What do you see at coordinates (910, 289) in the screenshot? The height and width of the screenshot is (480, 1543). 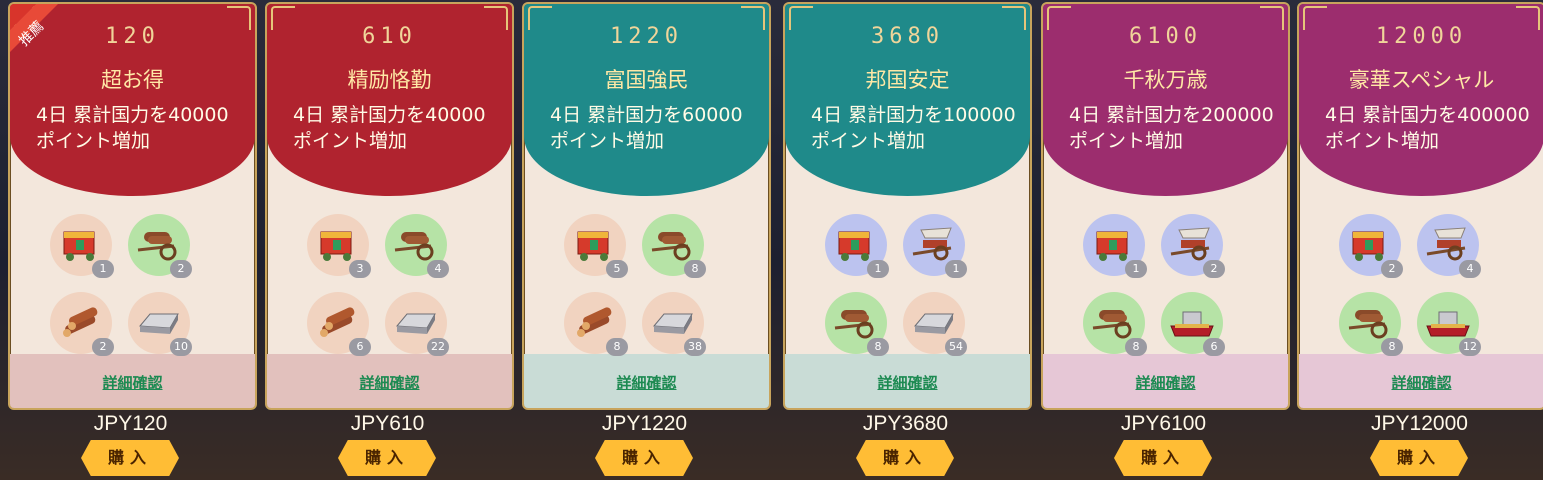 I see `reward-grid: 1 1 8 54` at bounding box center [910, 289].